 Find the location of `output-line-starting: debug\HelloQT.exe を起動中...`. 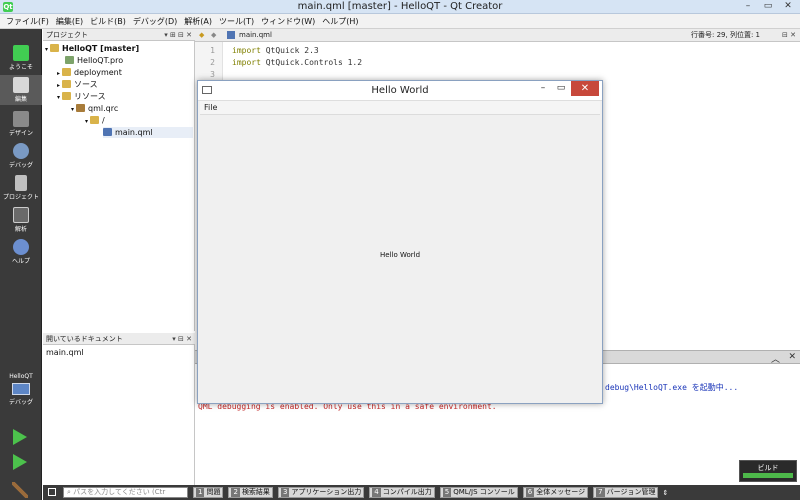

output-line-starting: debug\HelloQT.exe を起動中... is located at coordinates (672, 387).